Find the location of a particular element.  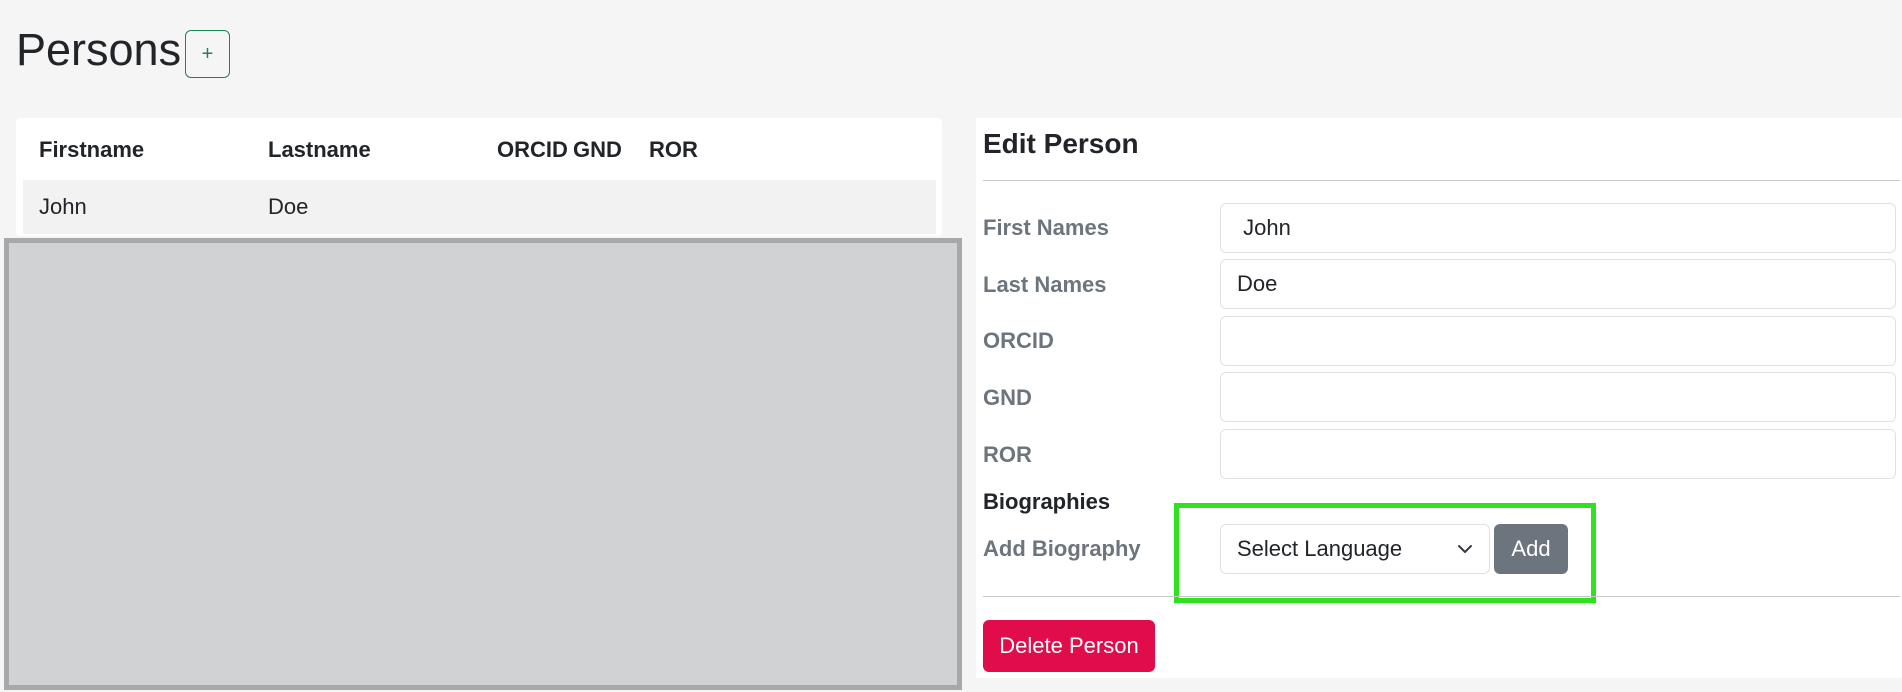

first-names-label: First Names is located at coordinates (1046, 227).